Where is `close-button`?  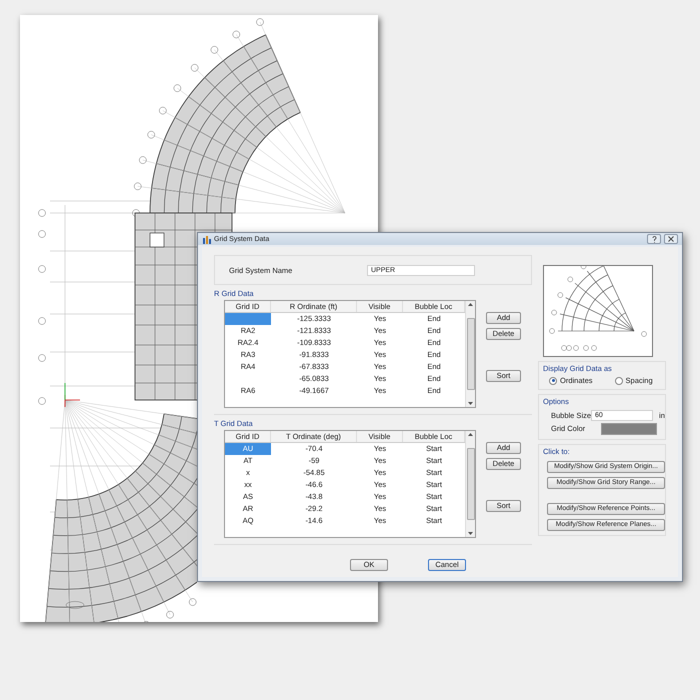 close-button is located at coordinates (671, 239).